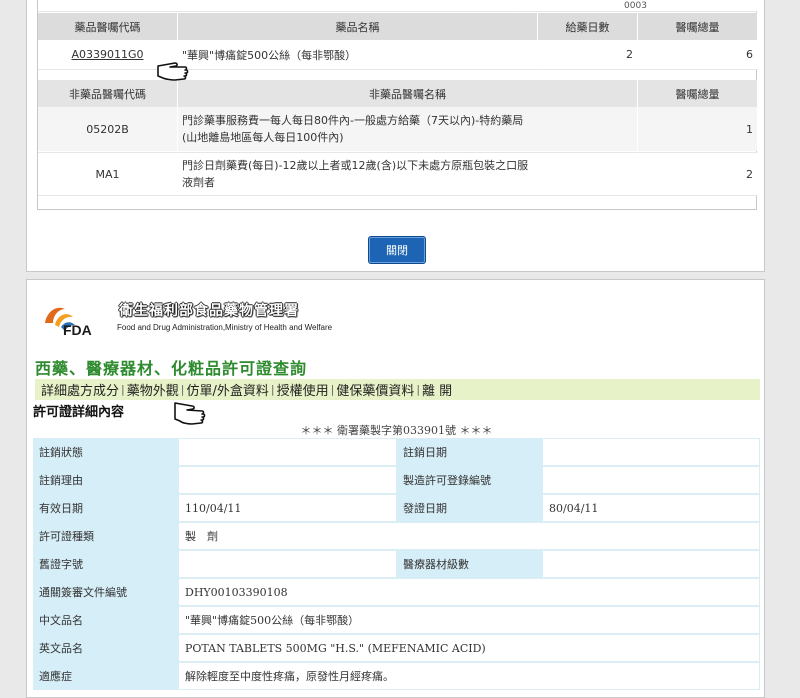 This screenshot has height=698, width=800. What do you see at coordinates (375, 389) in the screenshot?
I see `nav-link-nhi-price: 健保藥價資料` at bounding box center [375, 389].